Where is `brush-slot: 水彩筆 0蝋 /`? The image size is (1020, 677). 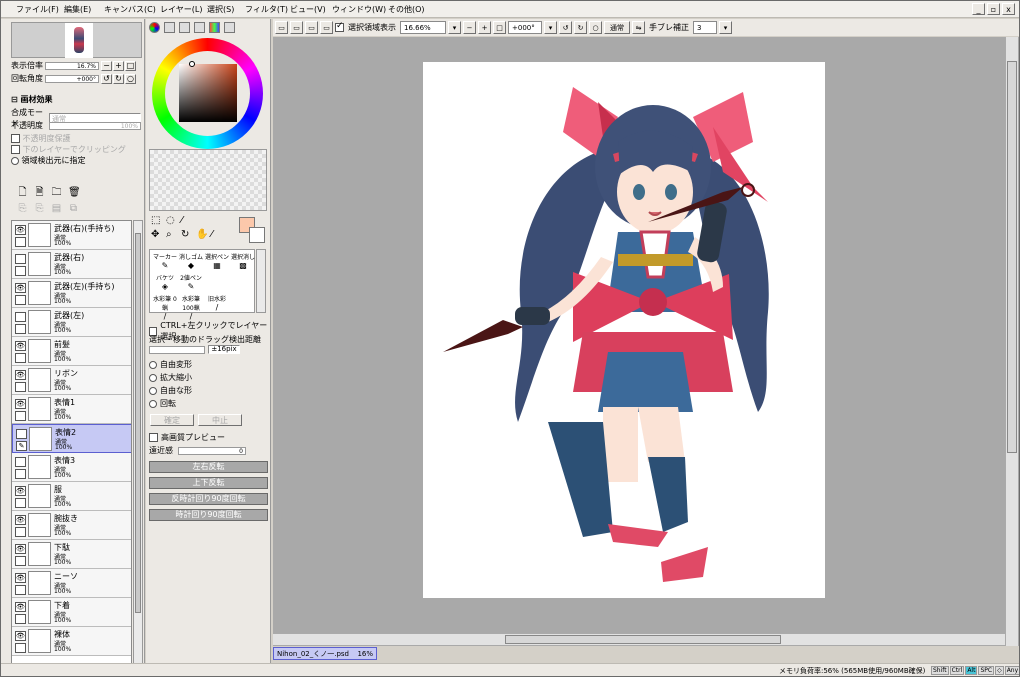 brush-slot: 水彩筆 0蝋 / is located at coordinates (165, 307).